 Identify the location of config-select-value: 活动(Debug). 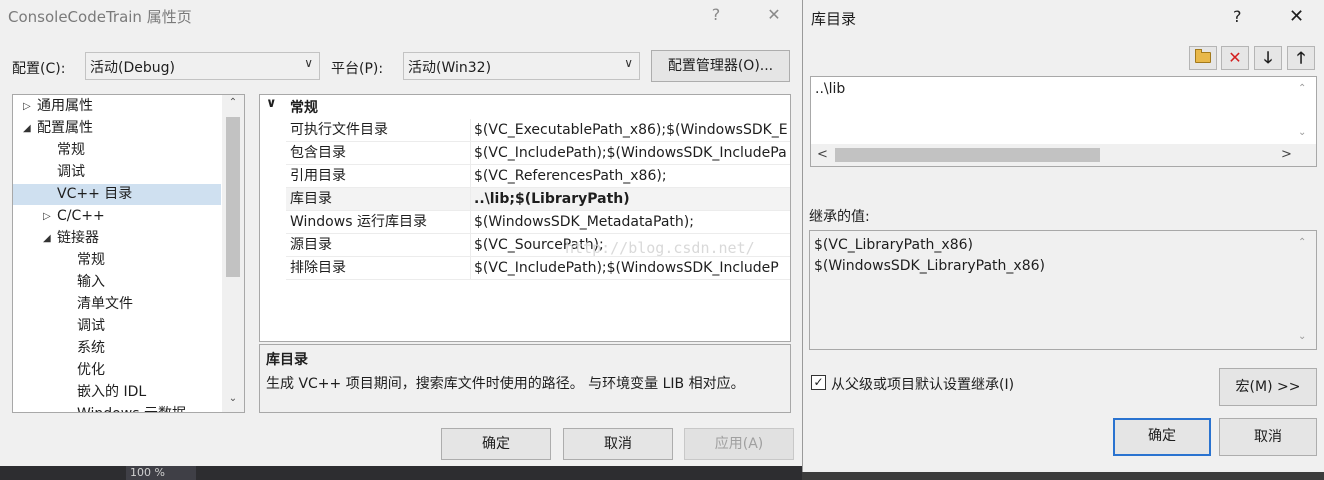
(132, 68).